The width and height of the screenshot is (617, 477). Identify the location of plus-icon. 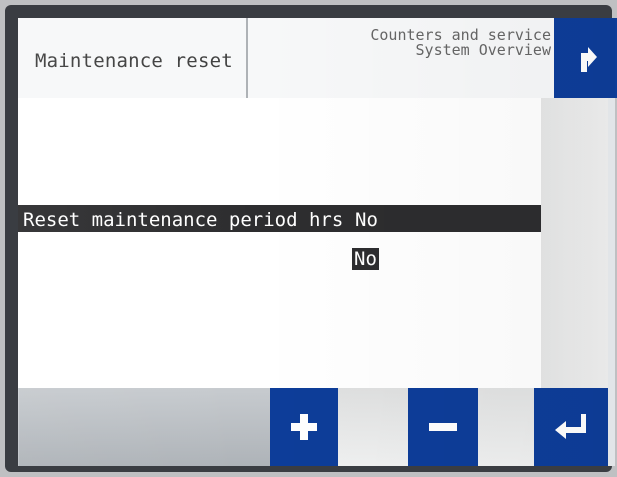
(304, 427).